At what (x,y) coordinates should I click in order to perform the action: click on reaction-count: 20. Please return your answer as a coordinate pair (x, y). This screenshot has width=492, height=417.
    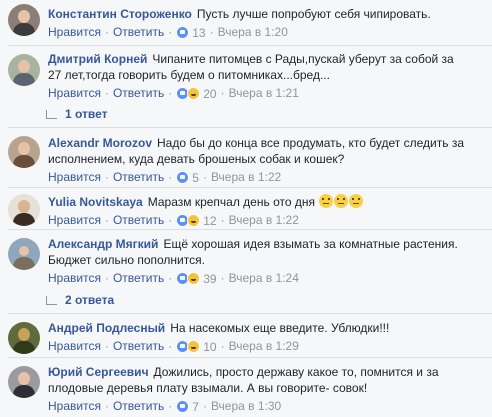
    Looking at the image, I should click on (210, 93).